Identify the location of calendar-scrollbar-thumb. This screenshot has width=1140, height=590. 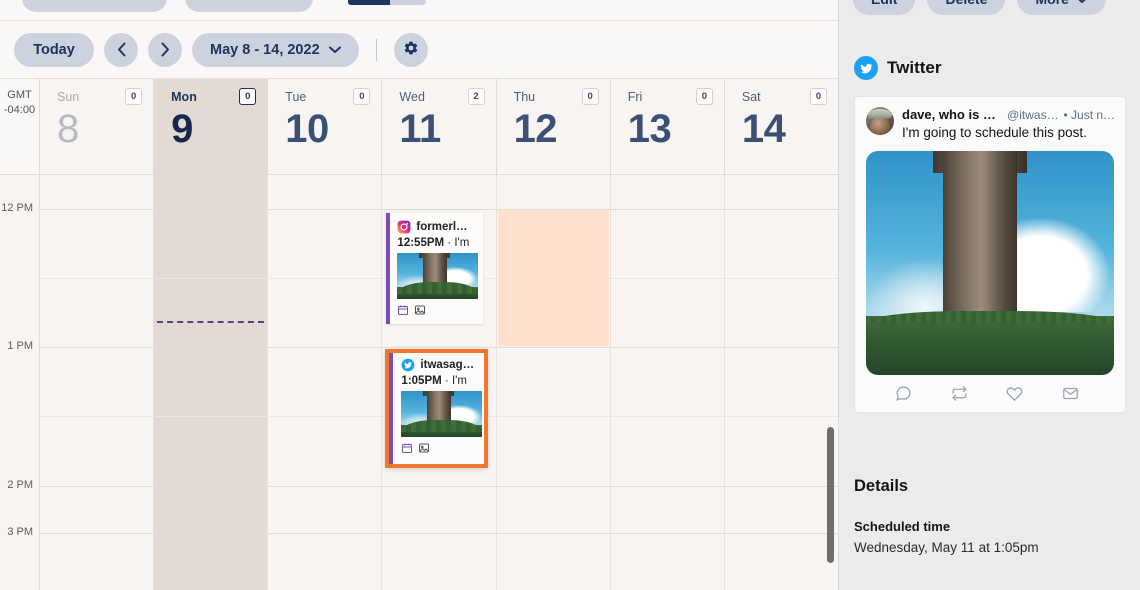
(830, 495).